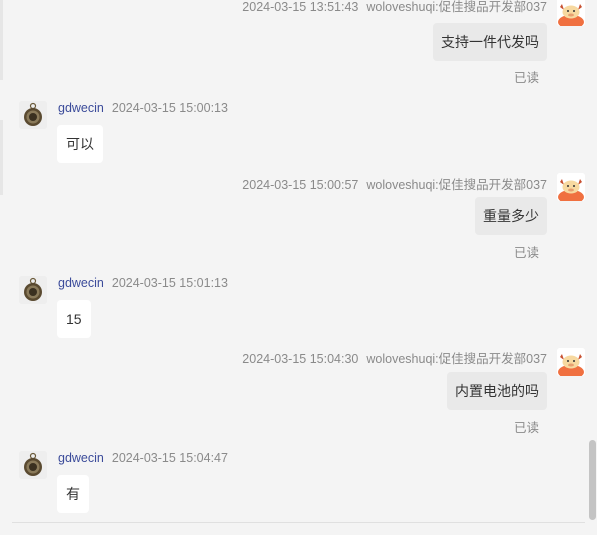  I want to click on message-meta: gdwecin 2024-03-15 15:04:47, so click(143, 458).